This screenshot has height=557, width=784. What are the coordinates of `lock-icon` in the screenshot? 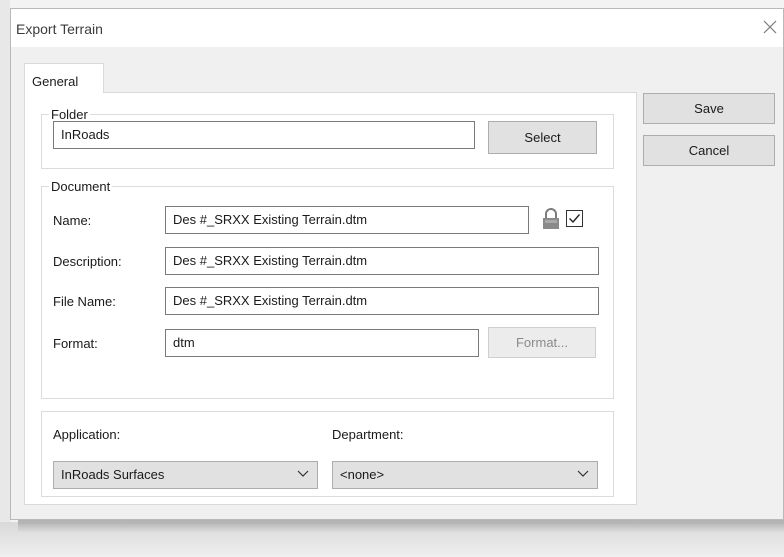 It's located at (551, 220).